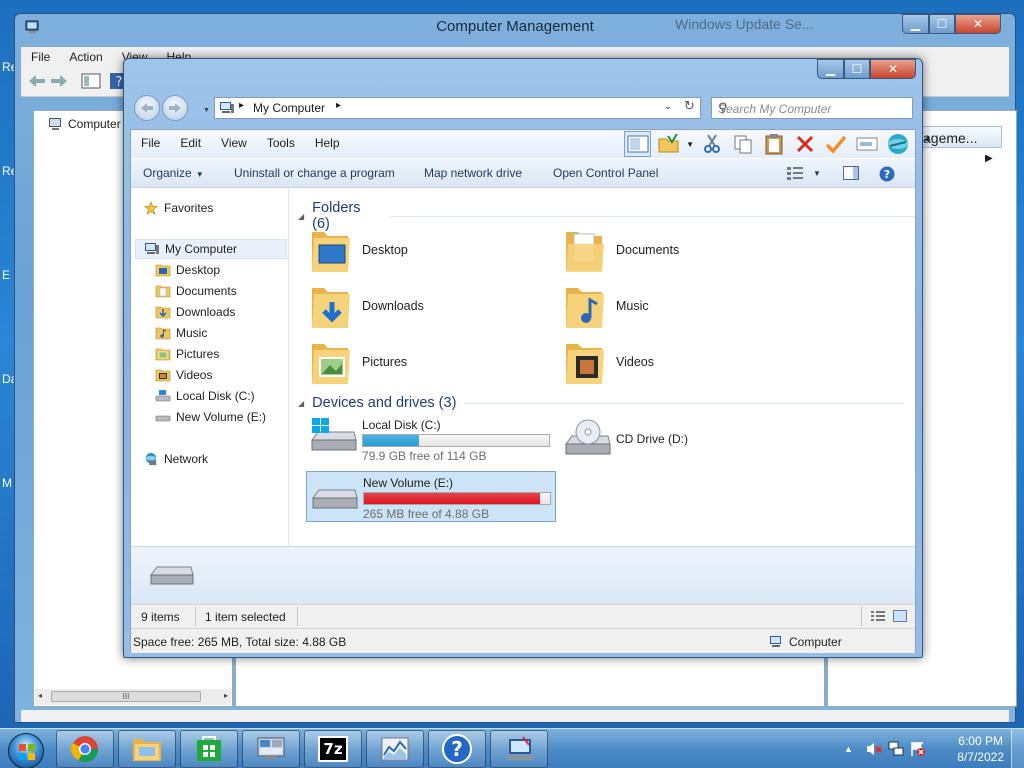 The width and height of the screenshot is (1024, 768). Describe the element at coordinates (358, 362) in the screenshot. I see `folder-tile-pictures: Pictures` at that location.